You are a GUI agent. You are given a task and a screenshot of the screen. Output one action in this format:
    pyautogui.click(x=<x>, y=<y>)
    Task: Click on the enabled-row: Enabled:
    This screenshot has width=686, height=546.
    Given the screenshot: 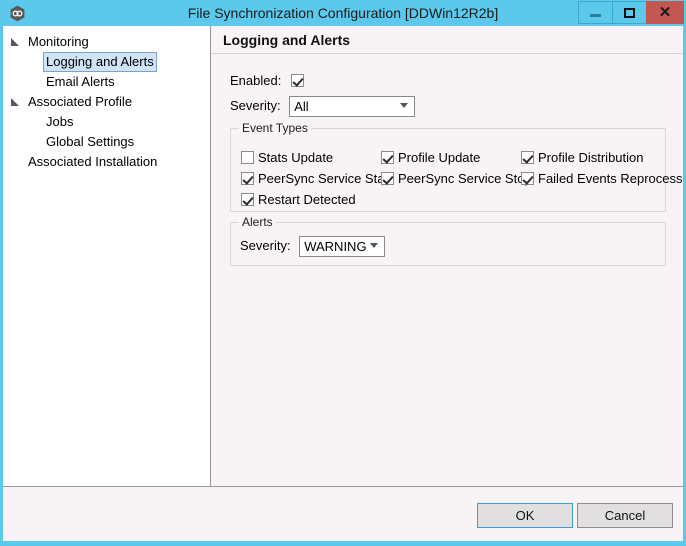 What is the action you would take?
    pyautogui.click(x=267, y=81)
    